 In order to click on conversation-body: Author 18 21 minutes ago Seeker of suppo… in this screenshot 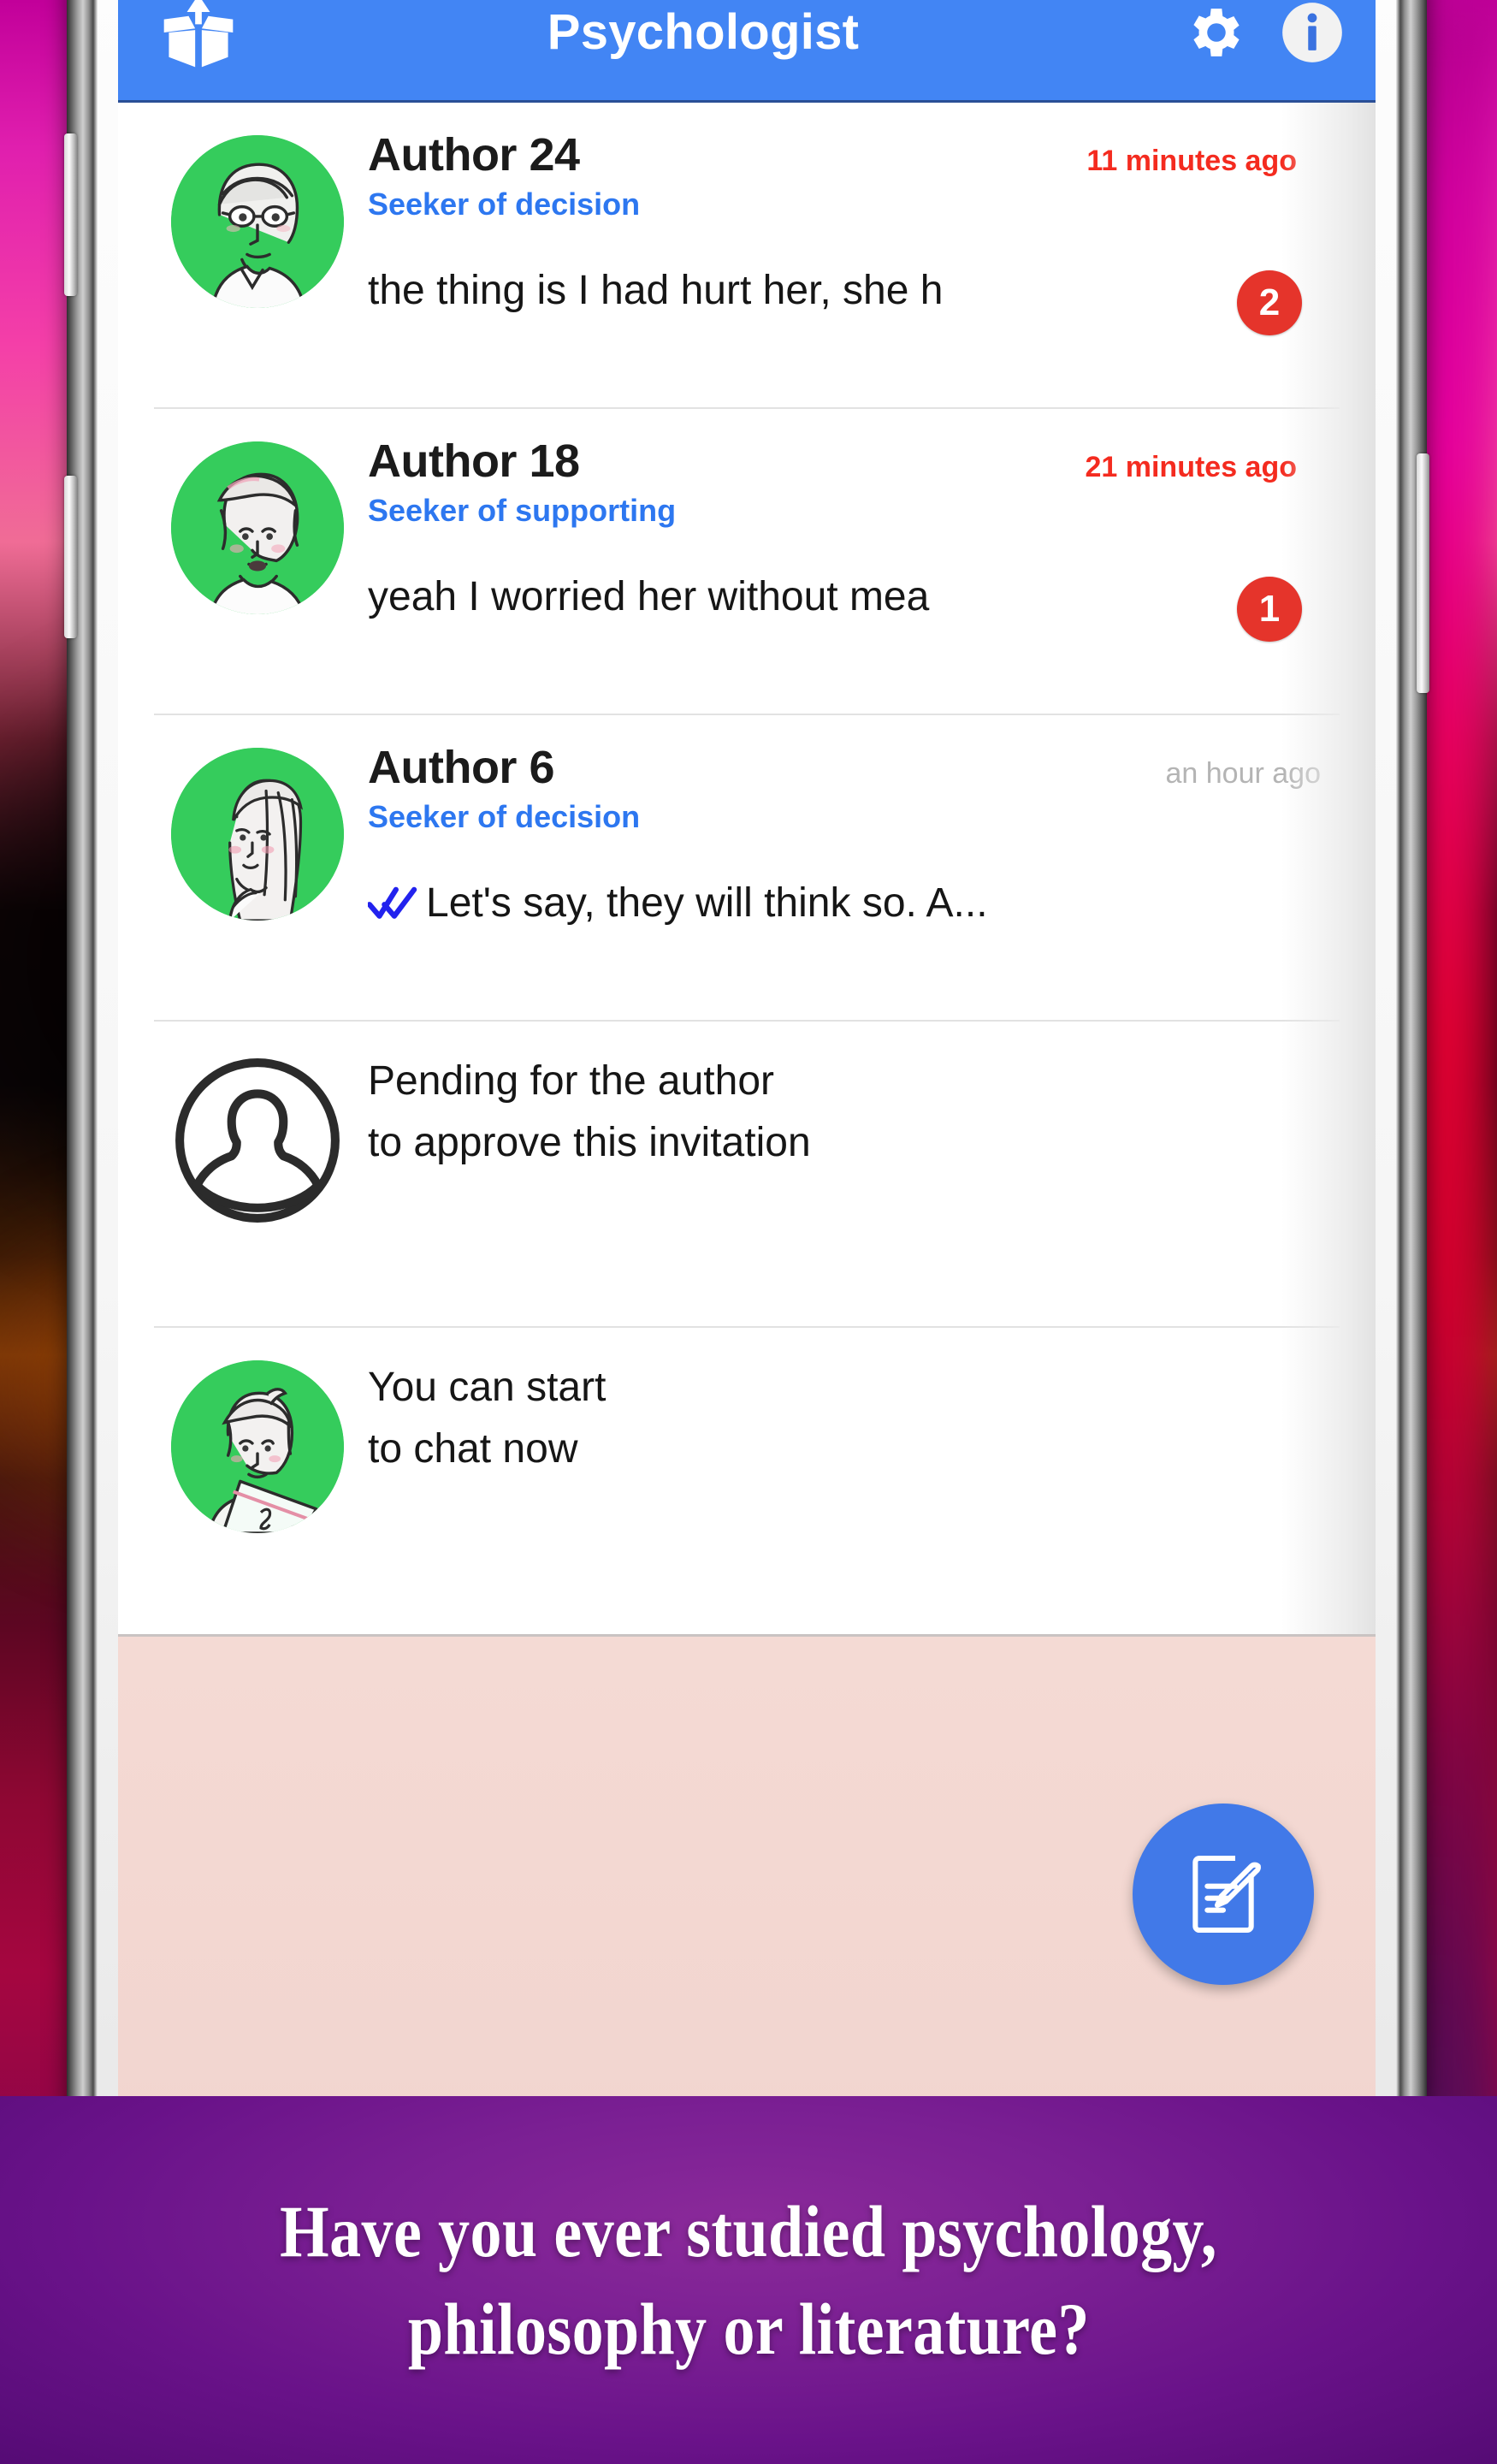, I will do `click(854, 527)`.